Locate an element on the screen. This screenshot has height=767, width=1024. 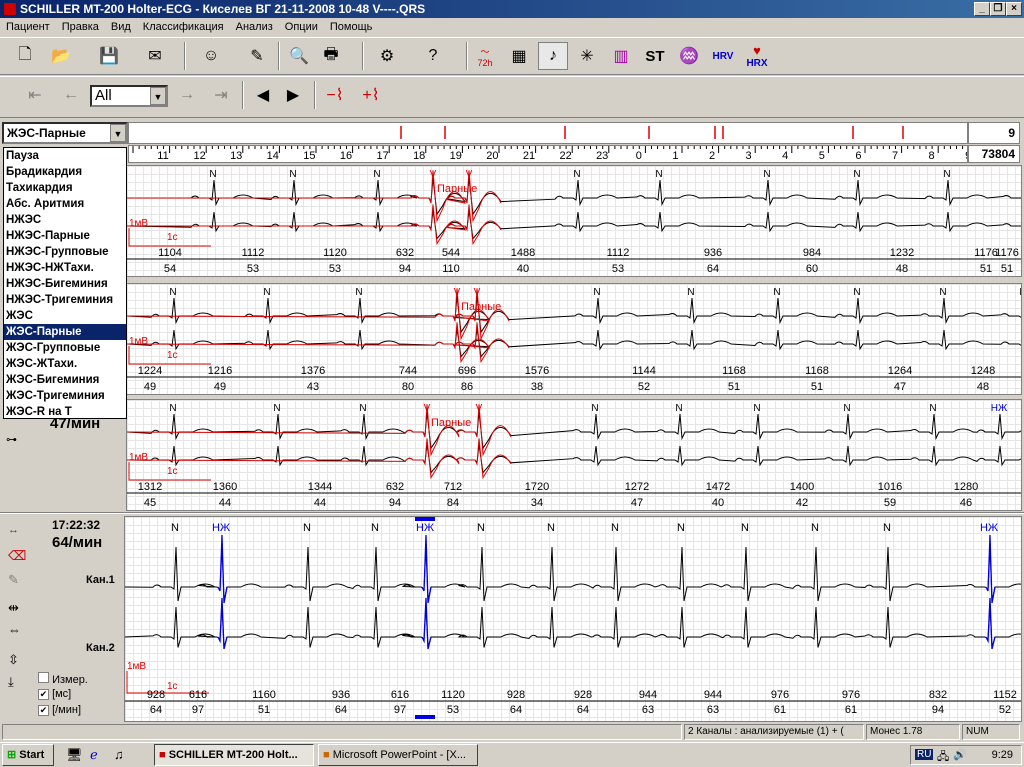
event-type-option: Брадикардия is located at coordinates (65, 172).